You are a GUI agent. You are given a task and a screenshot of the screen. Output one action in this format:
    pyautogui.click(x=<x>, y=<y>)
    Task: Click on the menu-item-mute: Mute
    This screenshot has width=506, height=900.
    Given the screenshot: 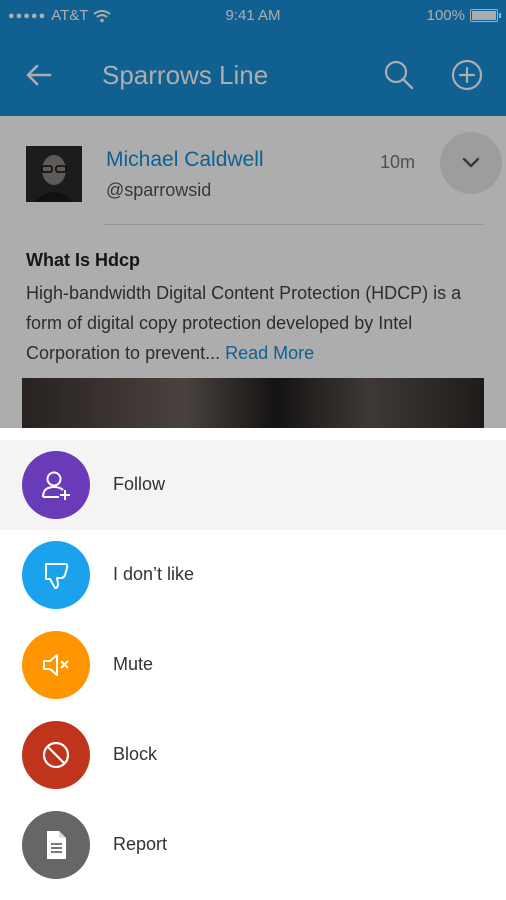 What is the action you would take?
    pyautogui.click(x=253, y=665)
    